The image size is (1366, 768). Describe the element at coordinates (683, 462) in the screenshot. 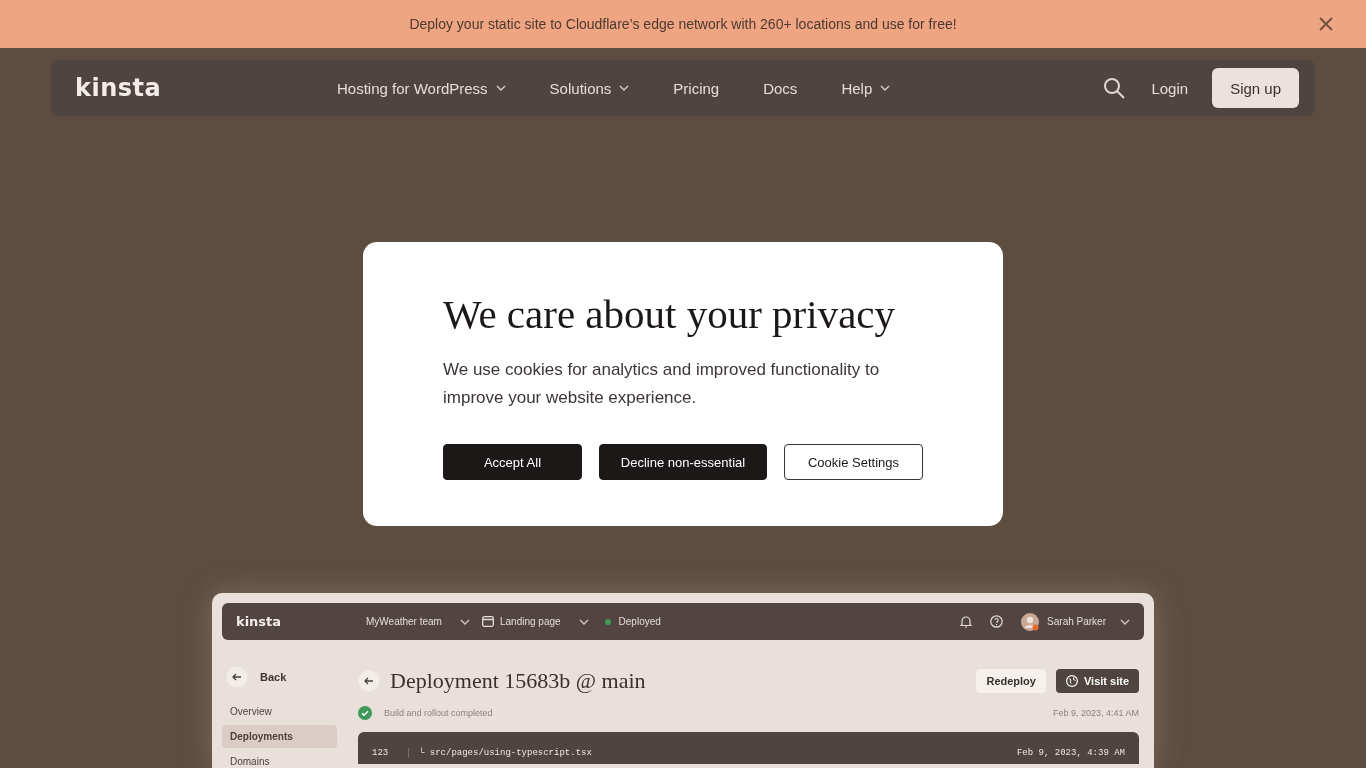

I see `dialog-button: Decline non-essential` at that location.